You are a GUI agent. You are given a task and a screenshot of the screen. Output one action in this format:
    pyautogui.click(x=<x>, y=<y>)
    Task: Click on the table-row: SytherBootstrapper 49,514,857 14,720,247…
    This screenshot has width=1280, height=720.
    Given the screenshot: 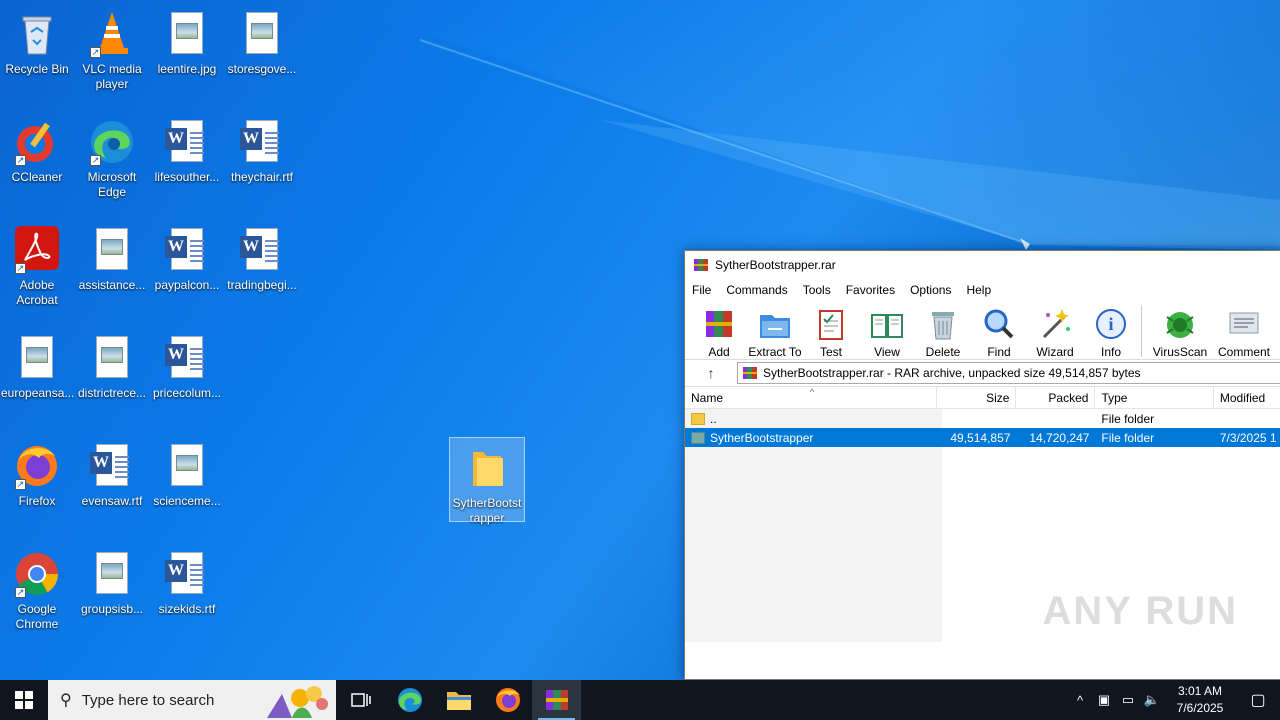 What is the action you would take?
    pyautogui.click(x=982, y=437)
    